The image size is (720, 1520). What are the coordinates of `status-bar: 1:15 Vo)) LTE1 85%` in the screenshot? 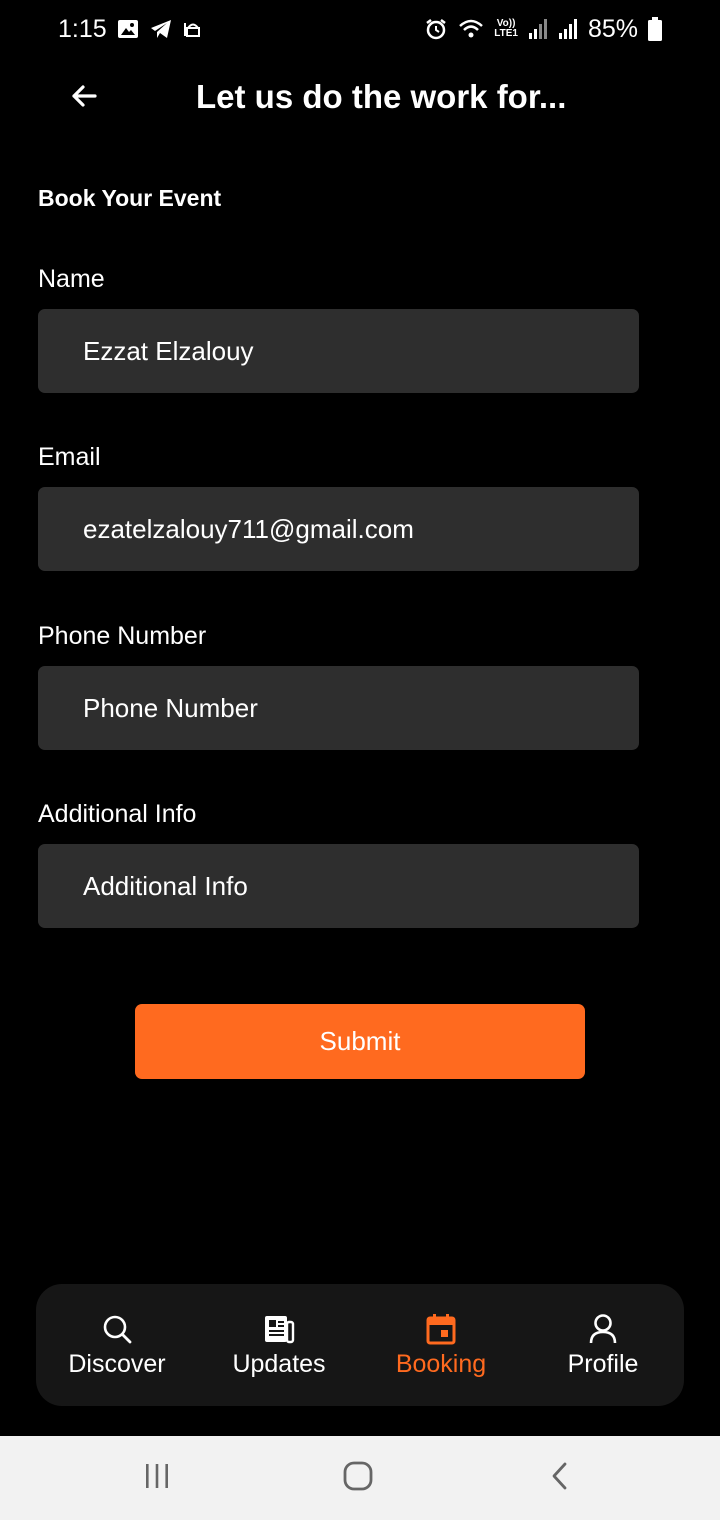 It's located at (360, 29).